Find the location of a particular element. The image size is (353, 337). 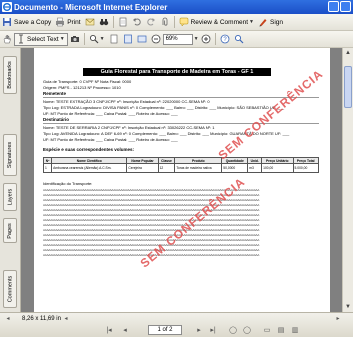

previous-view-icon: ◯ is located at coordinates (233, 330).